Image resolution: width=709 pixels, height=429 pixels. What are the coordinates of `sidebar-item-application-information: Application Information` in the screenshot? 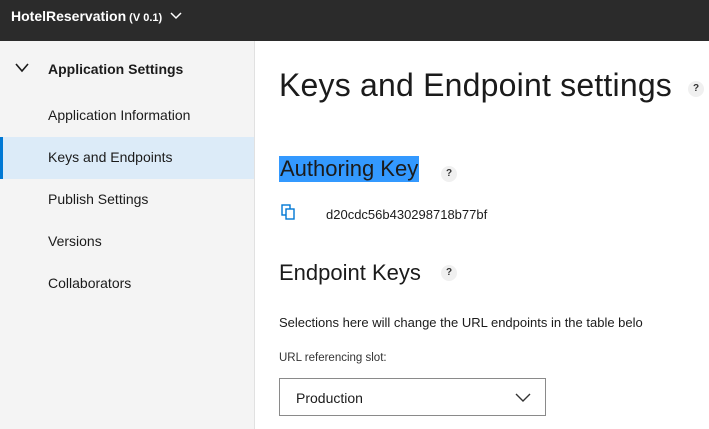 It's located at (127, 116).